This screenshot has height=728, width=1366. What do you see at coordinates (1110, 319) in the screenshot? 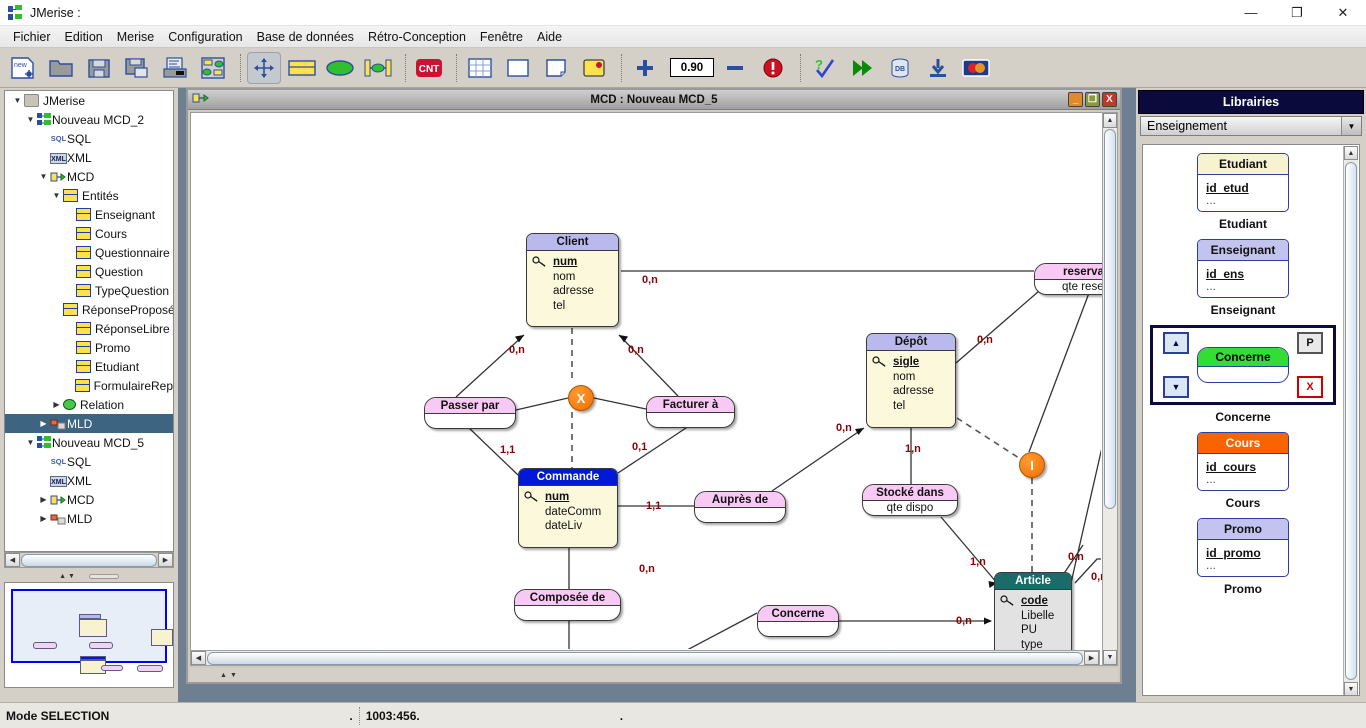
I see `vertical-scroll-thumb` at bounding box center [1110, 319].